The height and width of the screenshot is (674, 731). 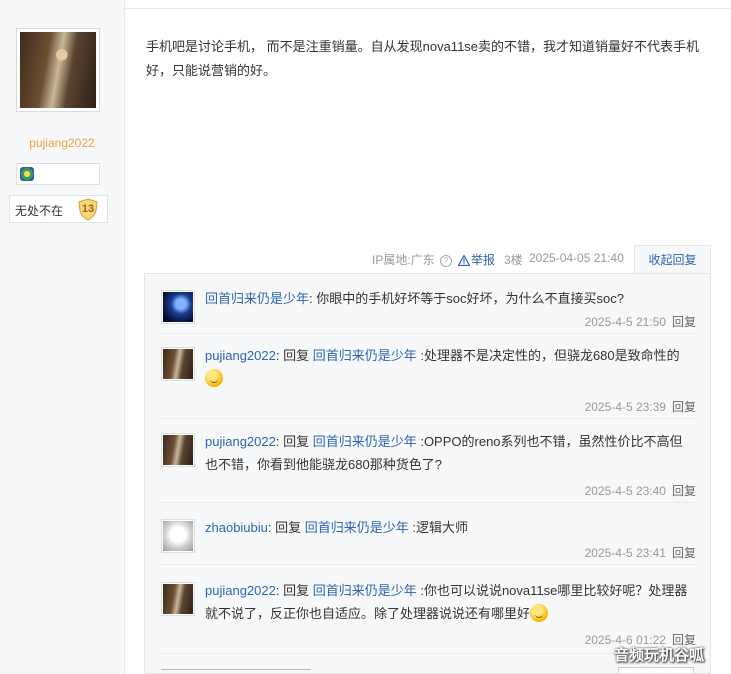 I want to click on level-badge-icon: 13, so click(x=88, y=209).